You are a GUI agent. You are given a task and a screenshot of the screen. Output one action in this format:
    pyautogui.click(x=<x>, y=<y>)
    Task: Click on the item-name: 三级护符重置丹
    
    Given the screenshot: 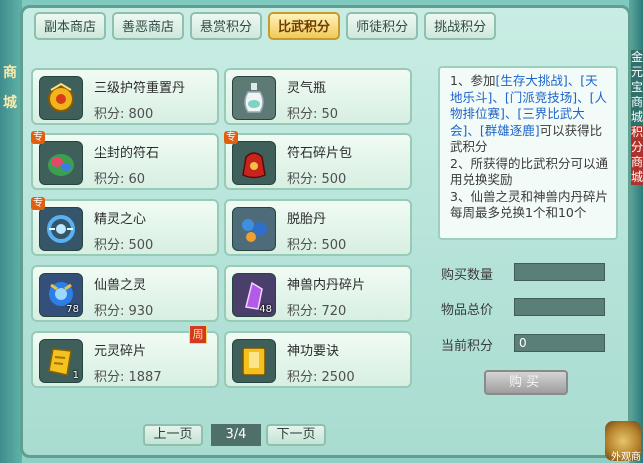 What is the action you would take?
    pyautogui.click(x=140, y=88)
    